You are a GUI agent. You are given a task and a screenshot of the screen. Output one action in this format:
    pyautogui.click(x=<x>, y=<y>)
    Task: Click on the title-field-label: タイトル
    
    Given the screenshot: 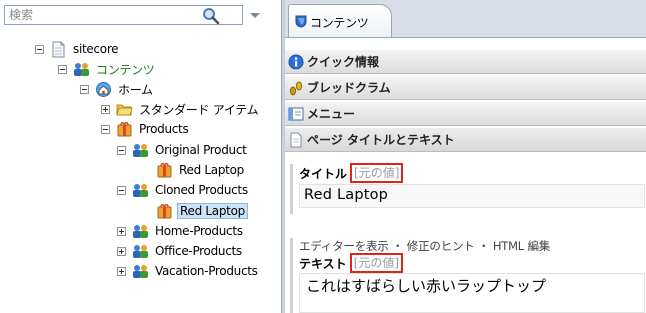 What is the action you would take?
    pyautogui.click(x=323, y=173)
    